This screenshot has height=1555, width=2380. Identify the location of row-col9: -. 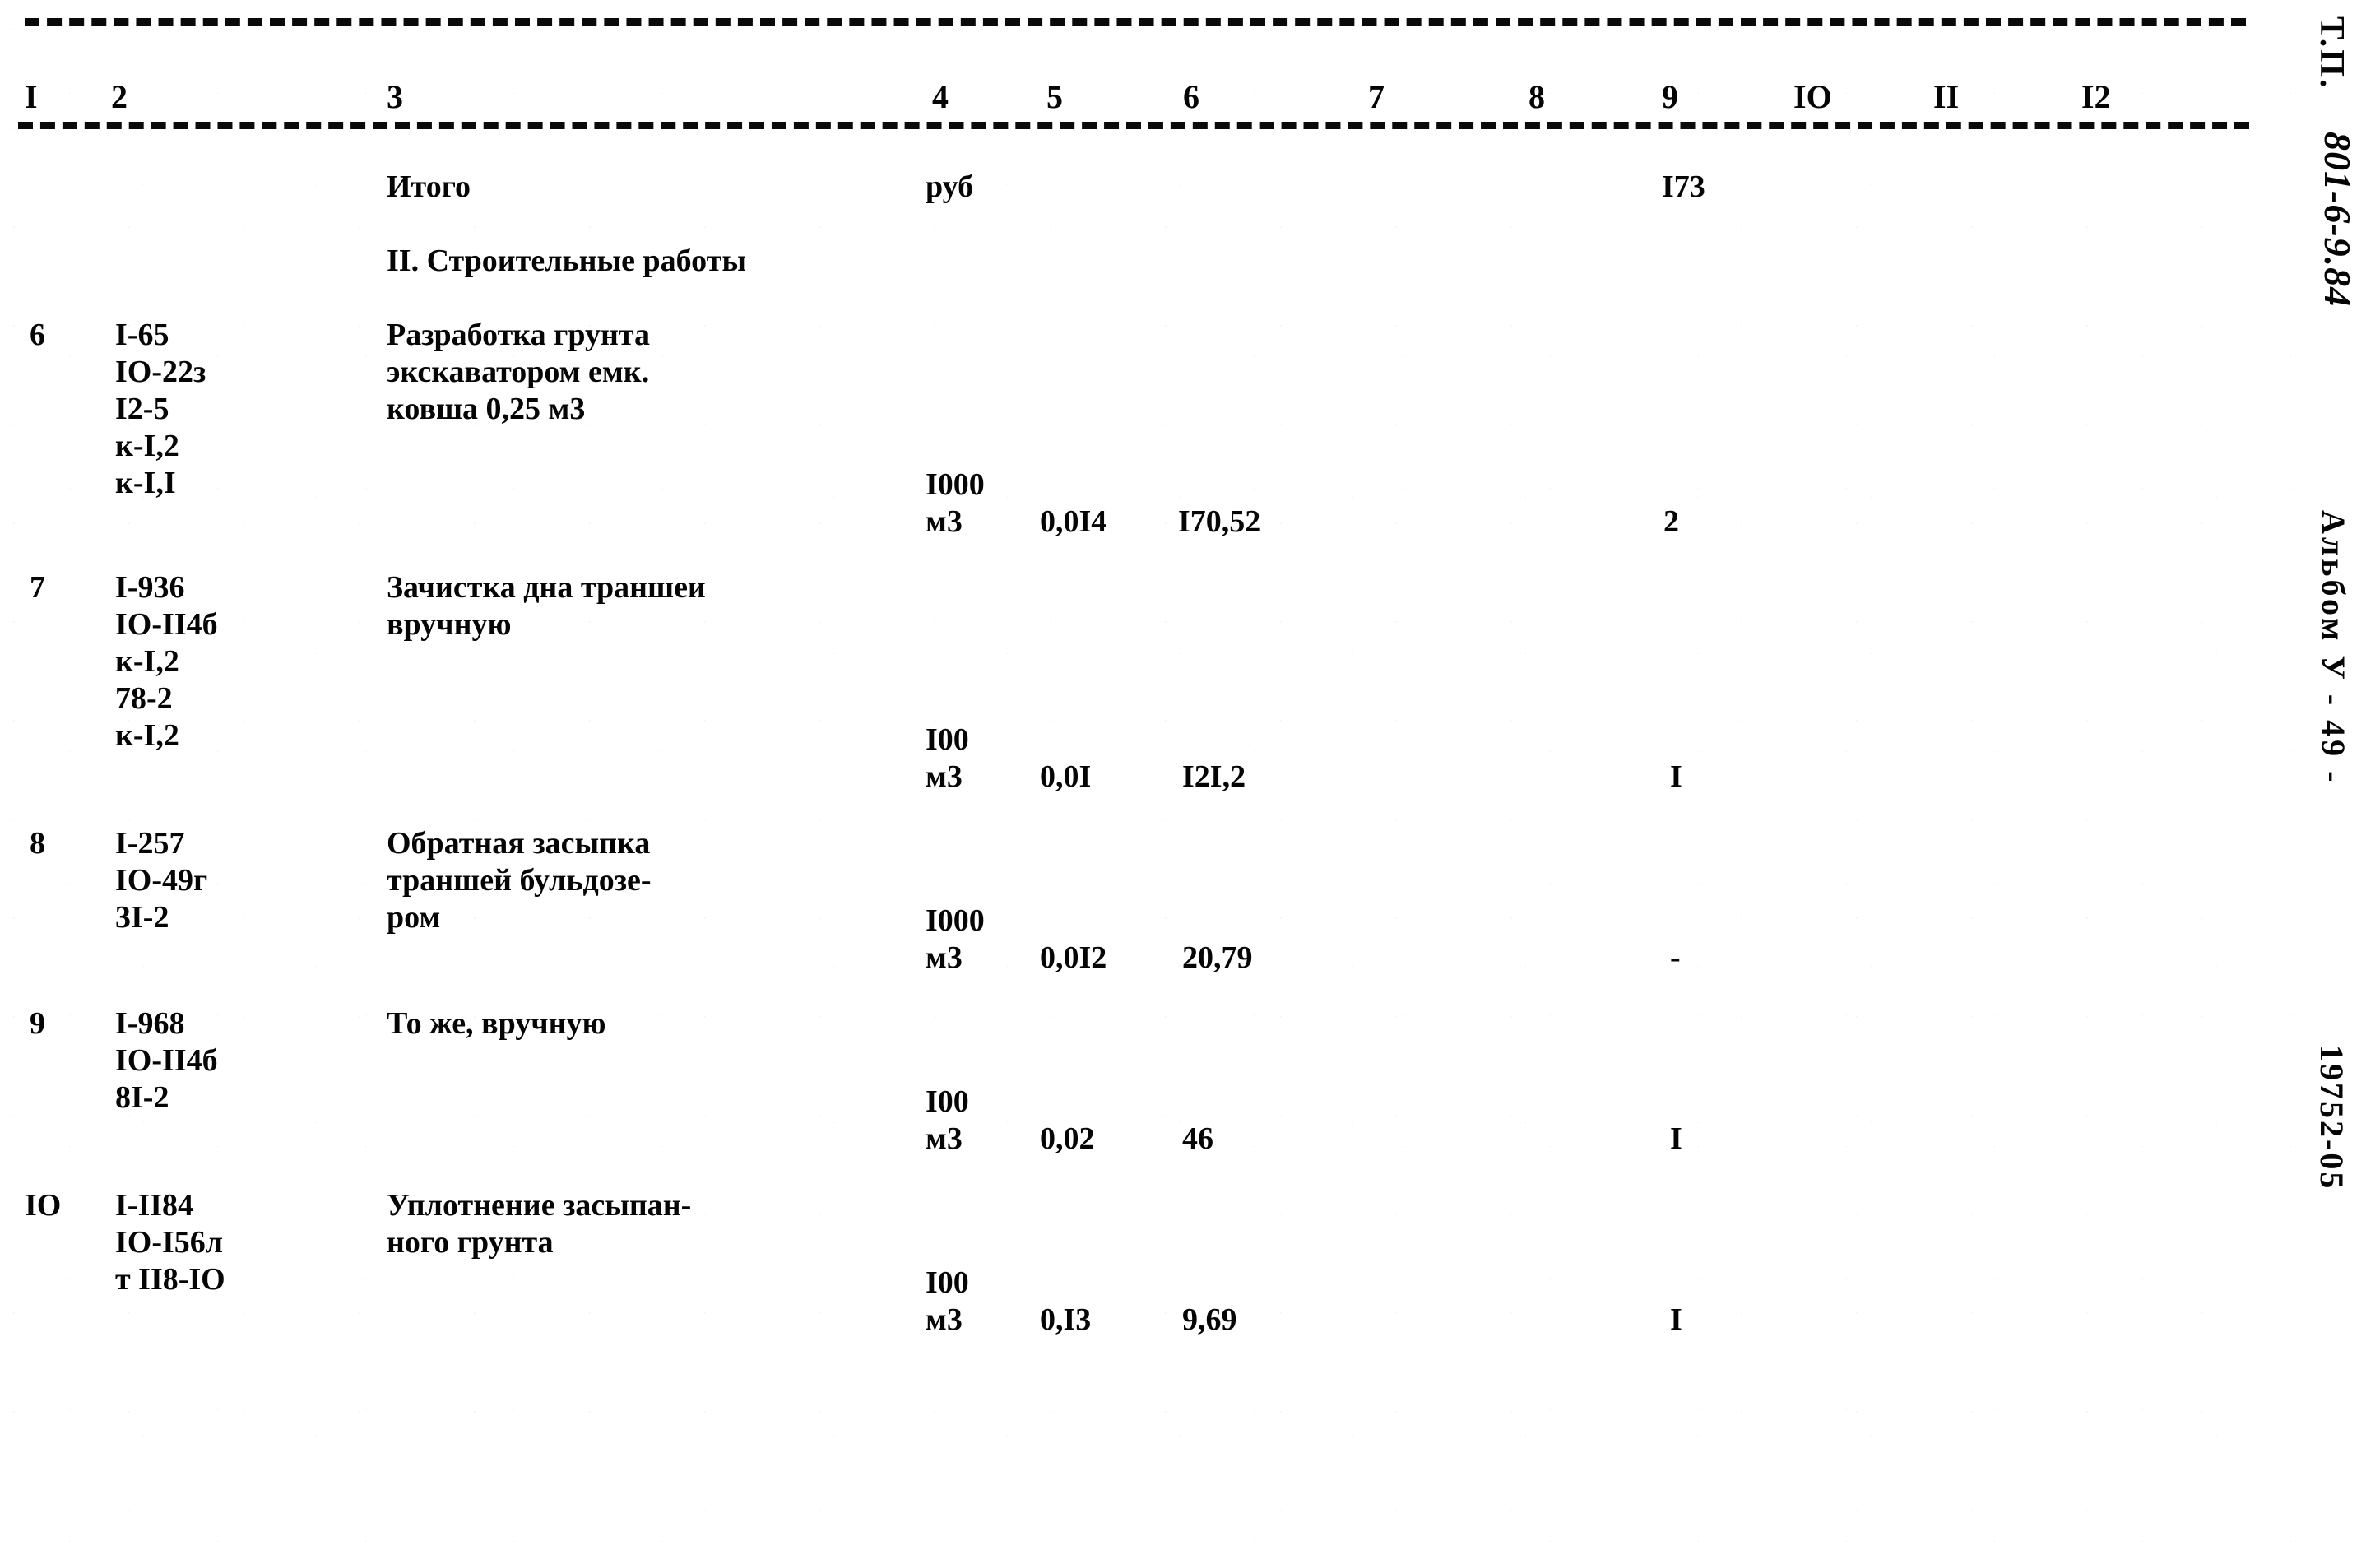
(1675, 958).